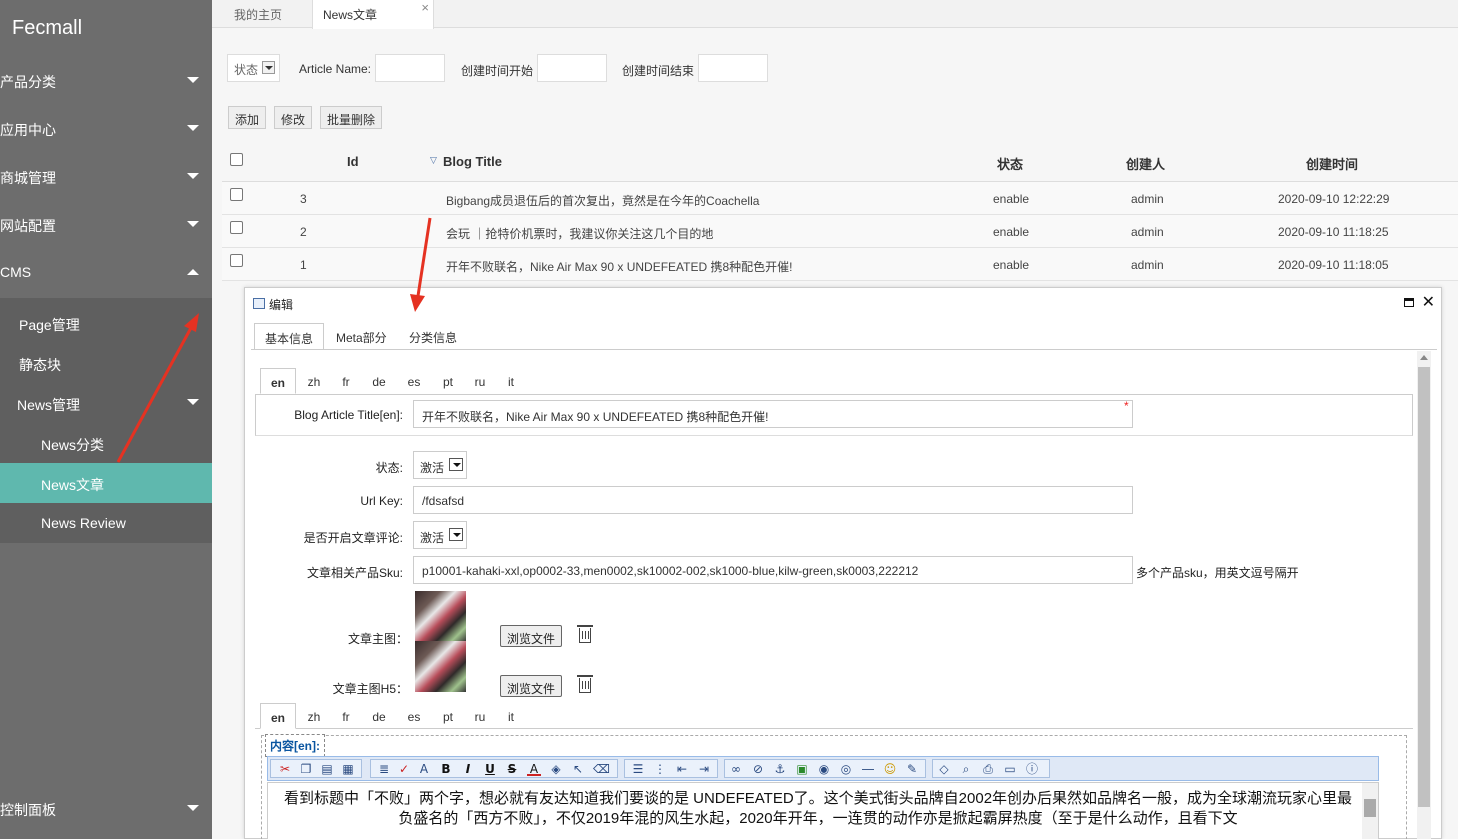 The height and width of the screenshot is (839, 1458). I want to click on cut-icon: ✂, so click(285, 769).